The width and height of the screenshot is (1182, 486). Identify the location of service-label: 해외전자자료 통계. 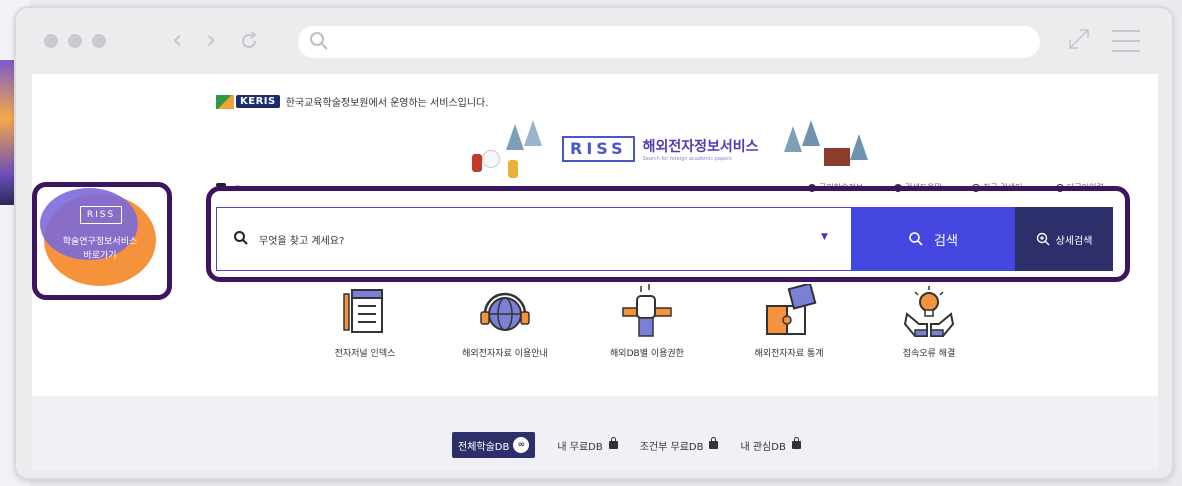
(789, 354).